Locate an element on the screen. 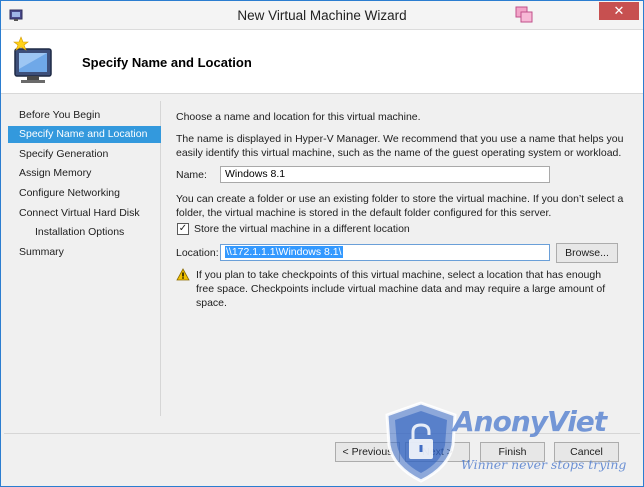  nav-item-before-you-begin: Before You Begin is located at coordinates (84, 115).